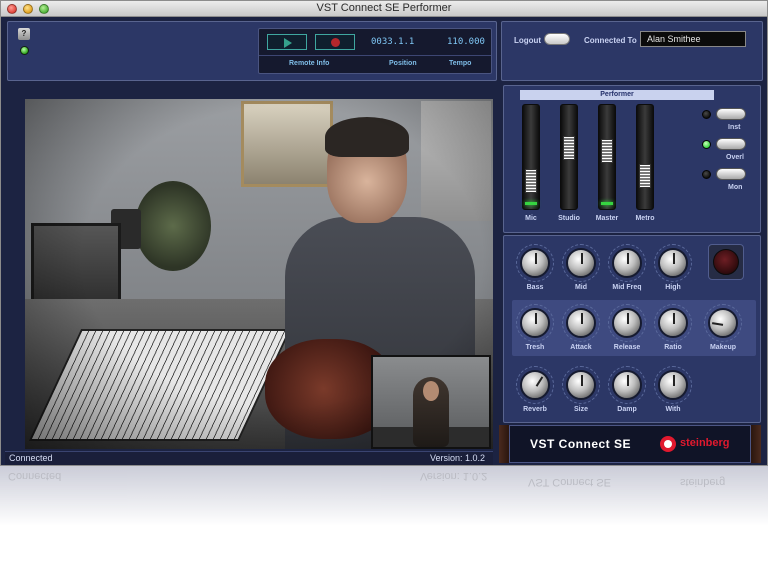 The width and height of the screenshot is (768, 572). I want to click on brand-left-cap, so click(504, 444).